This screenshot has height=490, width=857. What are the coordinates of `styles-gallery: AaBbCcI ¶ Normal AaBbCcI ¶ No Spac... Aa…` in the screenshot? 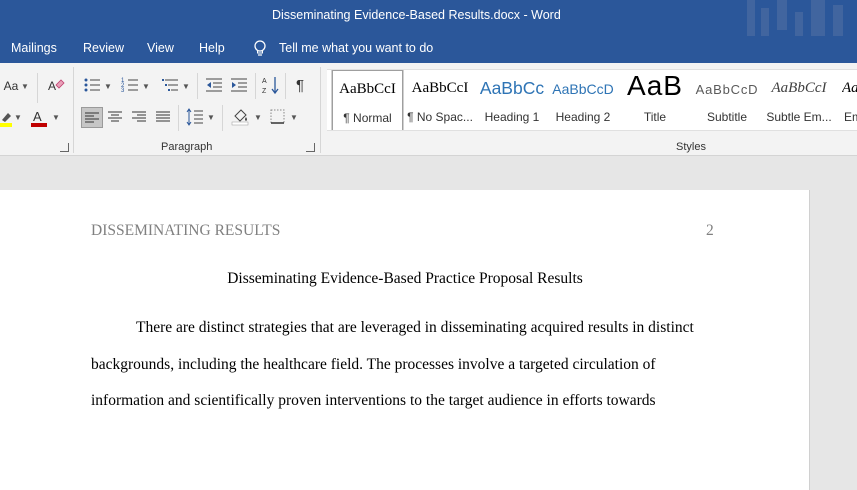 It's located at (592, 100).